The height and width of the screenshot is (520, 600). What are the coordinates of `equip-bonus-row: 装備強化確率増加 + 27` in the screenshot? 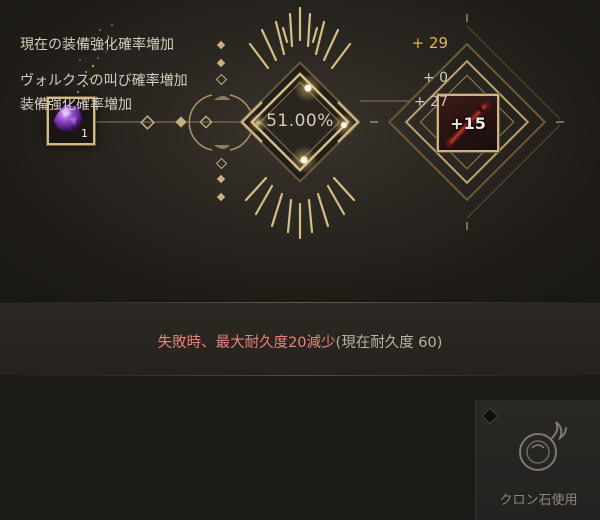 It's located at (235, 105).